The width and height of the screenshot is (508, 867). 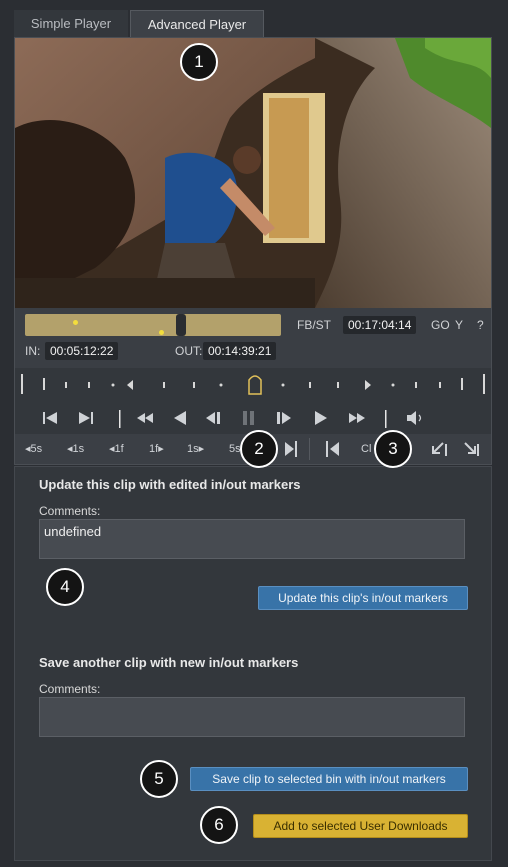 I want to click on current-timecode: 00:17:04:14, so click(x=380, y=325).